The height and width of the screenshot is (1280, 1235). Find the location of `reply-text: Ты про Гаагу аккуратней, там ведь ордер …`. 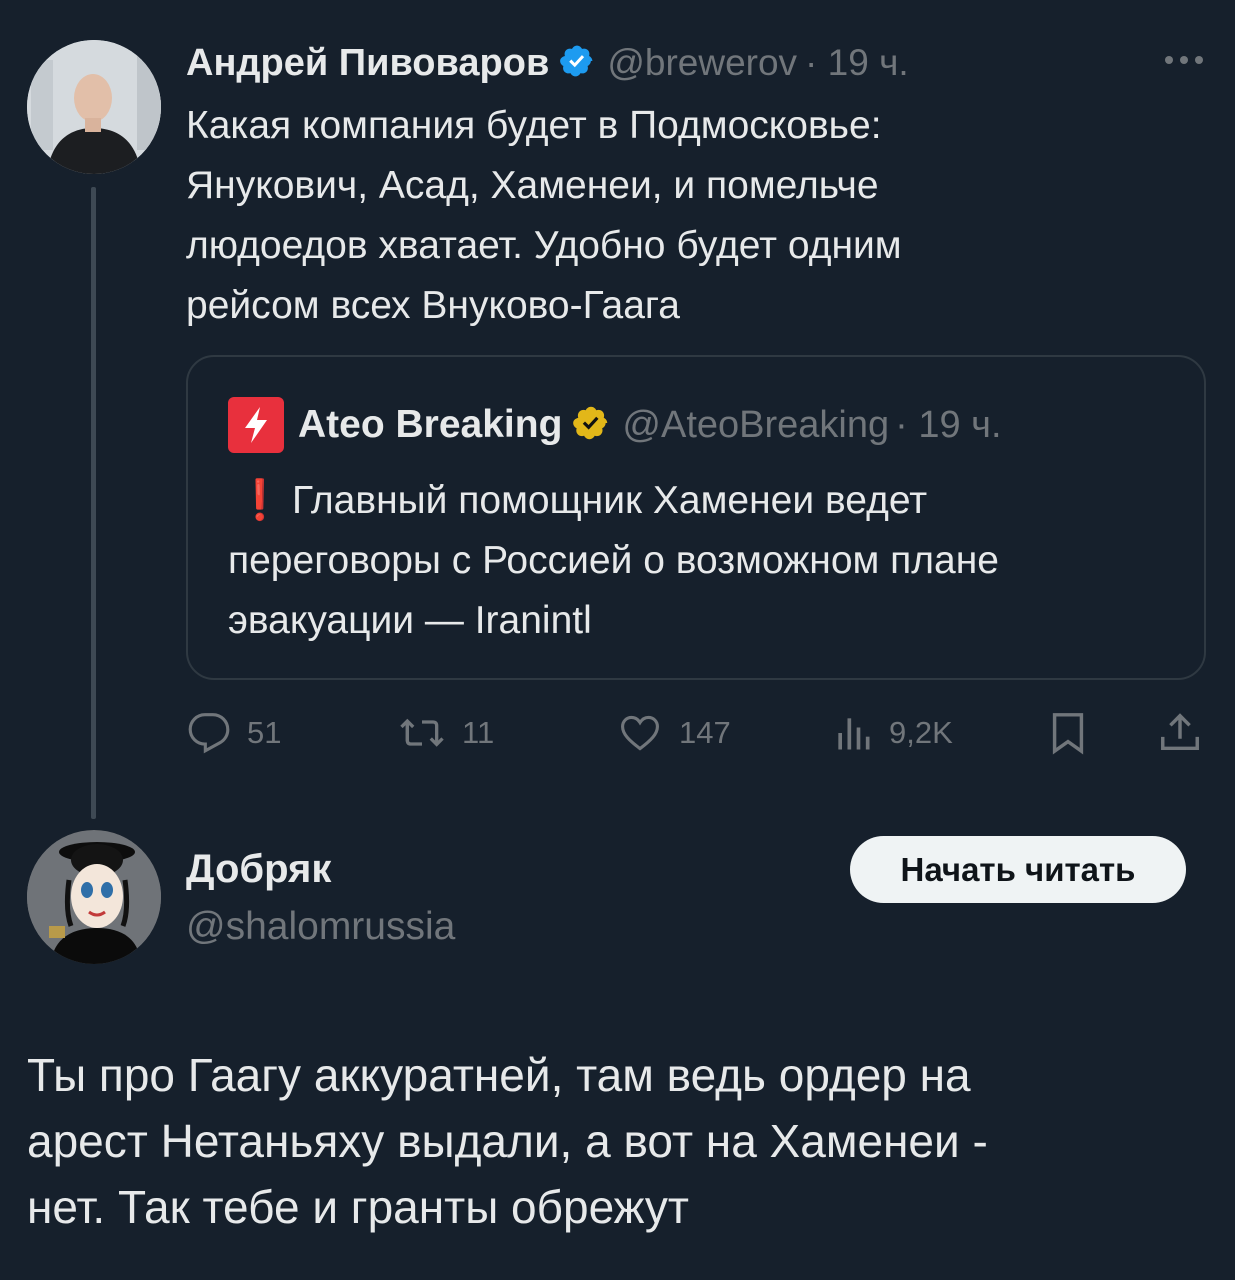

reply-text: Ты про Гаагу аккуратней, там ведь ордер … is located at coordinates (622, 1141).